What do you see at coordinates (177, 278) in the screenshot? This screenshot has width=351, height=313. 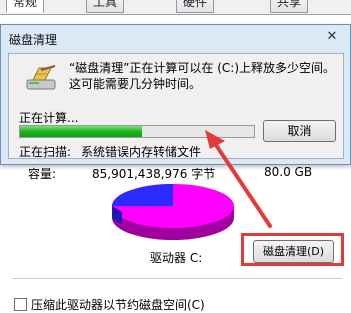 I see `divider` at bounding box center [177, 278].